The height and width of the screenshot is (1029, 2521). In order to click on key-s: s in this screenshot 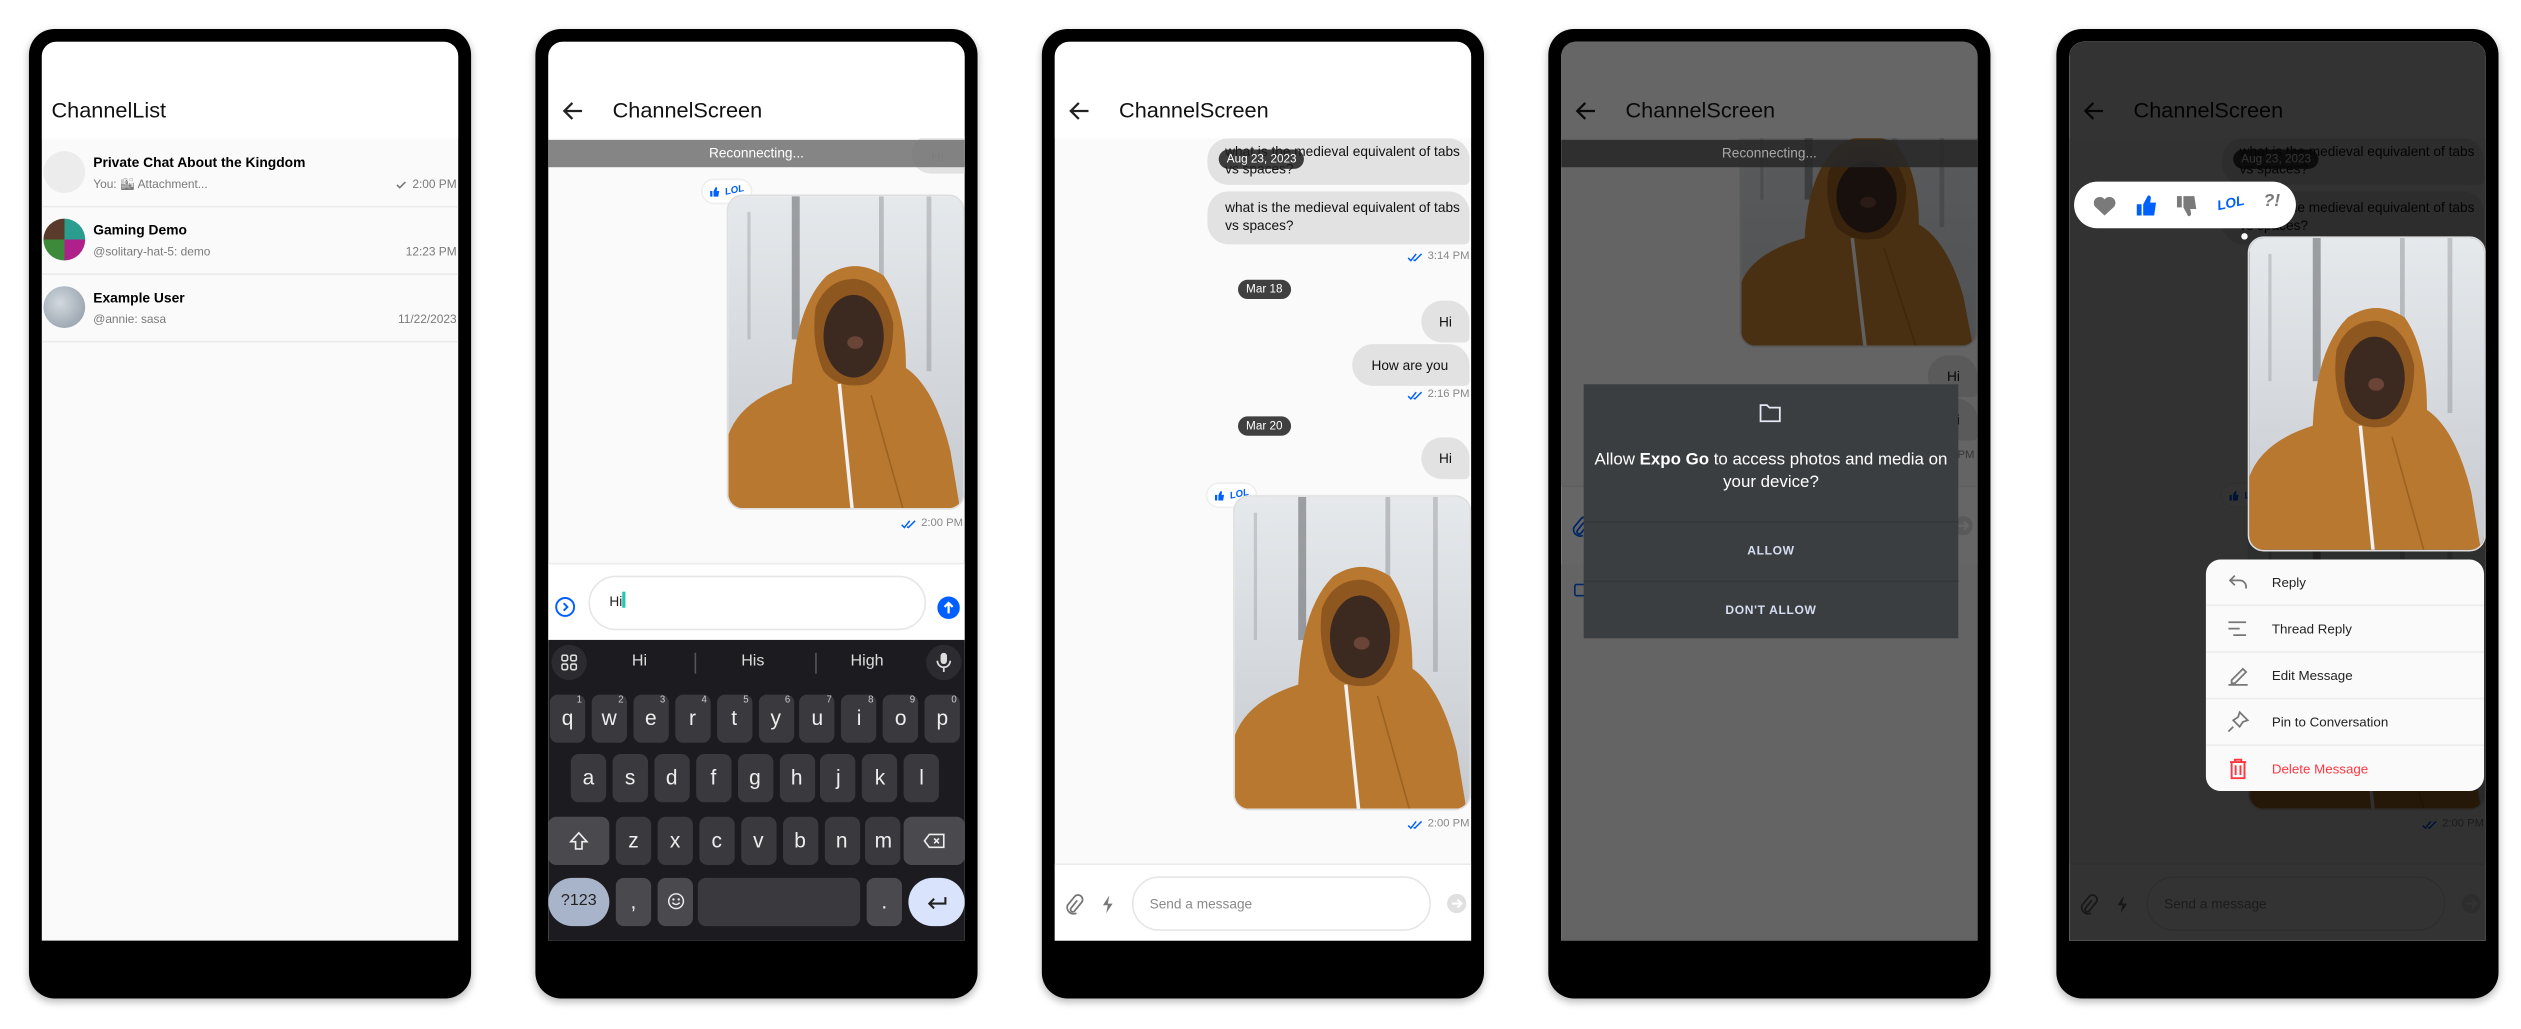, I will do `click(630, 778)`.